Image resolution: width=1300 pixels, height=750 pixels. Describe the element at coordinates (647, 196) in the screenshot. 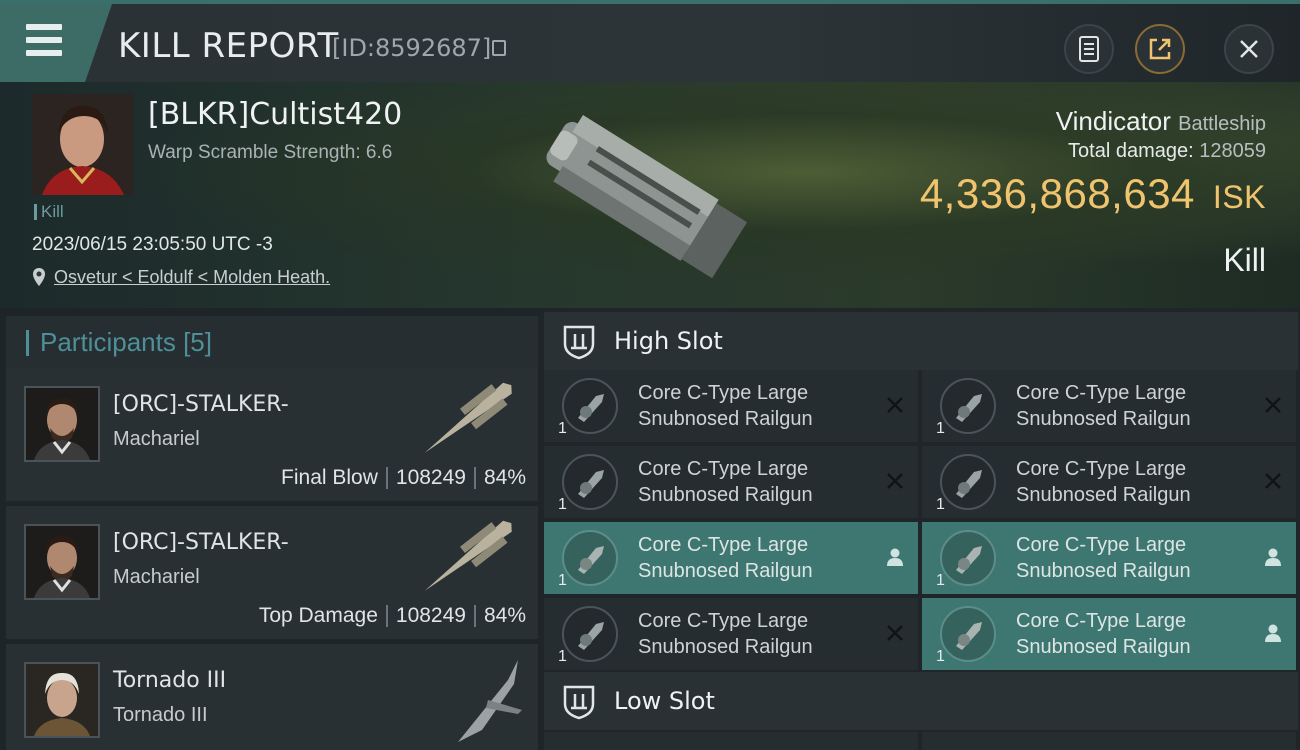

I see `victim-ship-image` at that location.